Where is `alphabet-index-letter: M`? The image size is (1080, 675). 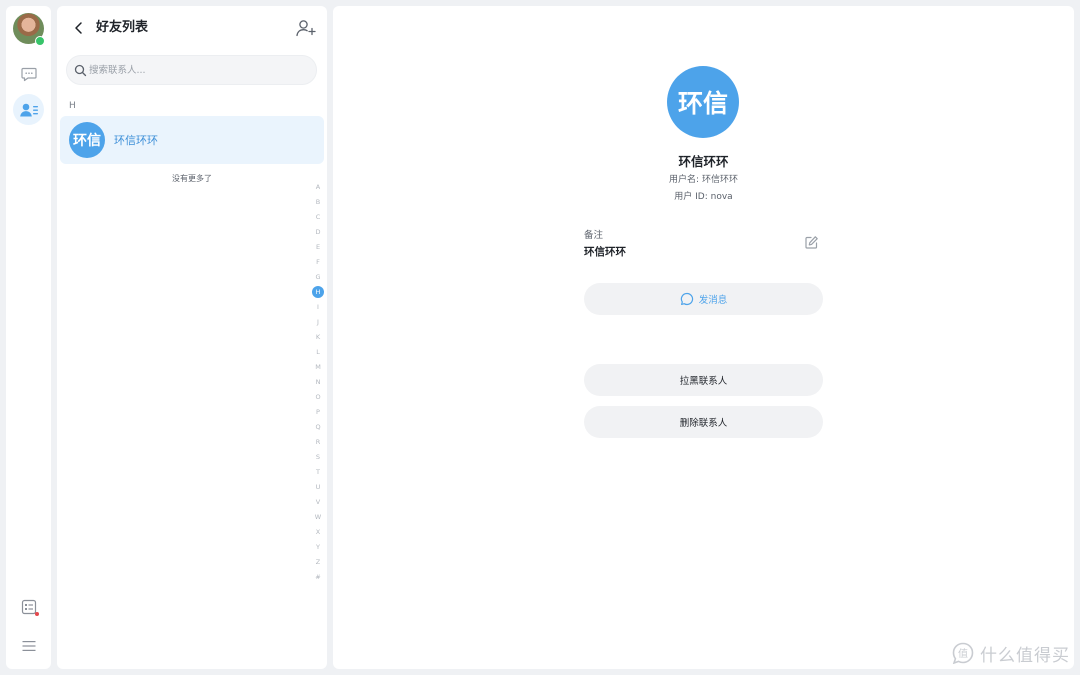 alphabet-index-letter: M is located at coordinates (318, 366).